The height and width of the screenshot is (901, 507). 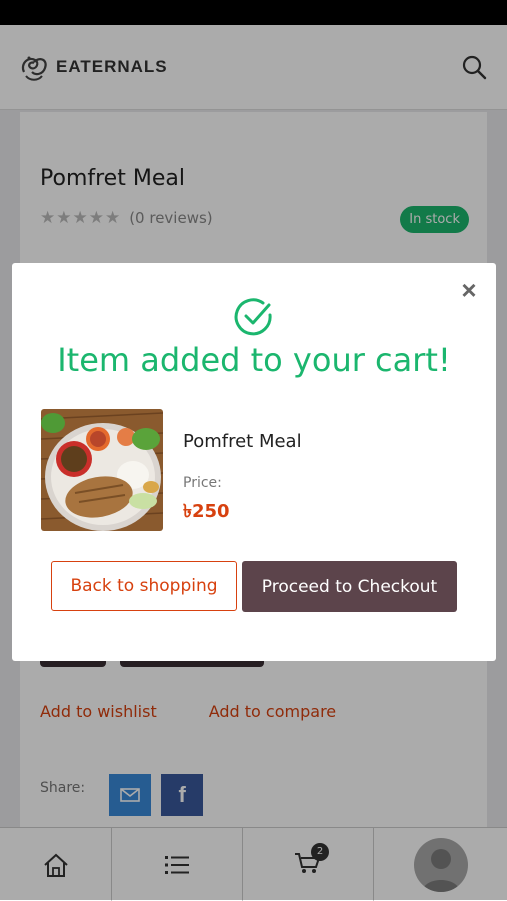 I want to click on close-icon: ×, so click(x=469, y=290).